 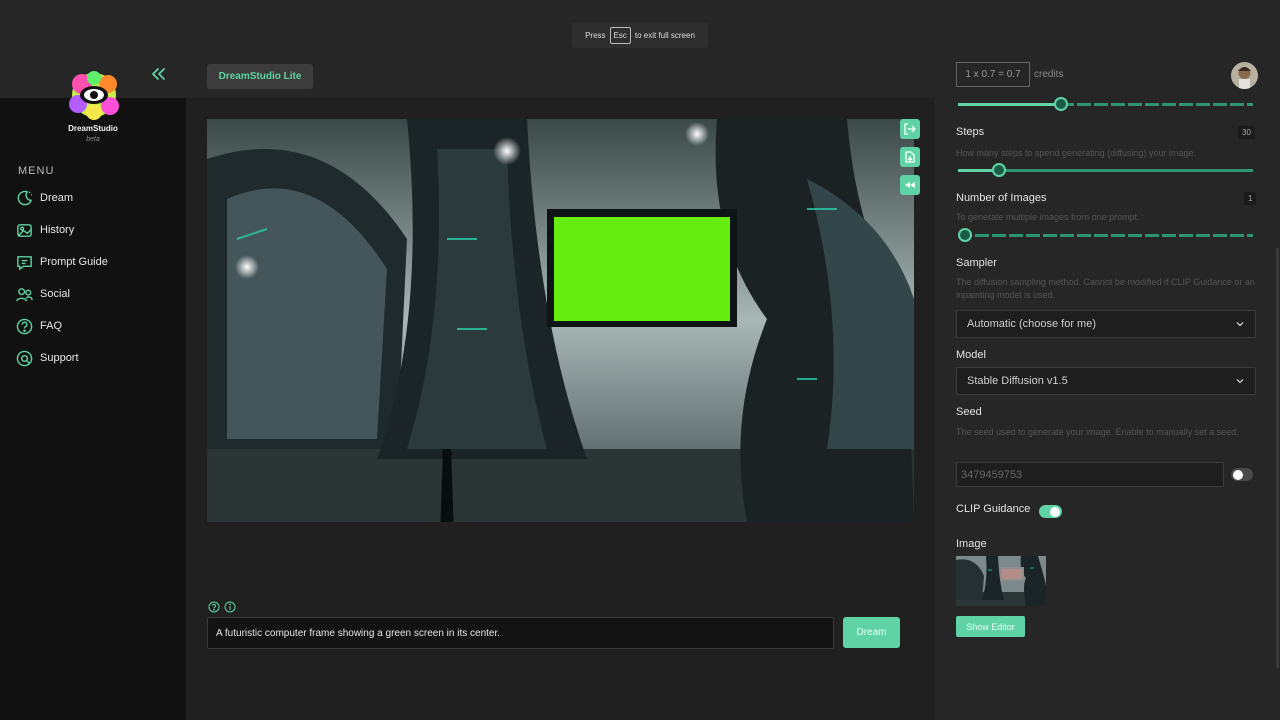 What do you see at coordinates (57, 198) in the screenshot?
I see `nav-label: Dream` at bounding box center [57, 198].